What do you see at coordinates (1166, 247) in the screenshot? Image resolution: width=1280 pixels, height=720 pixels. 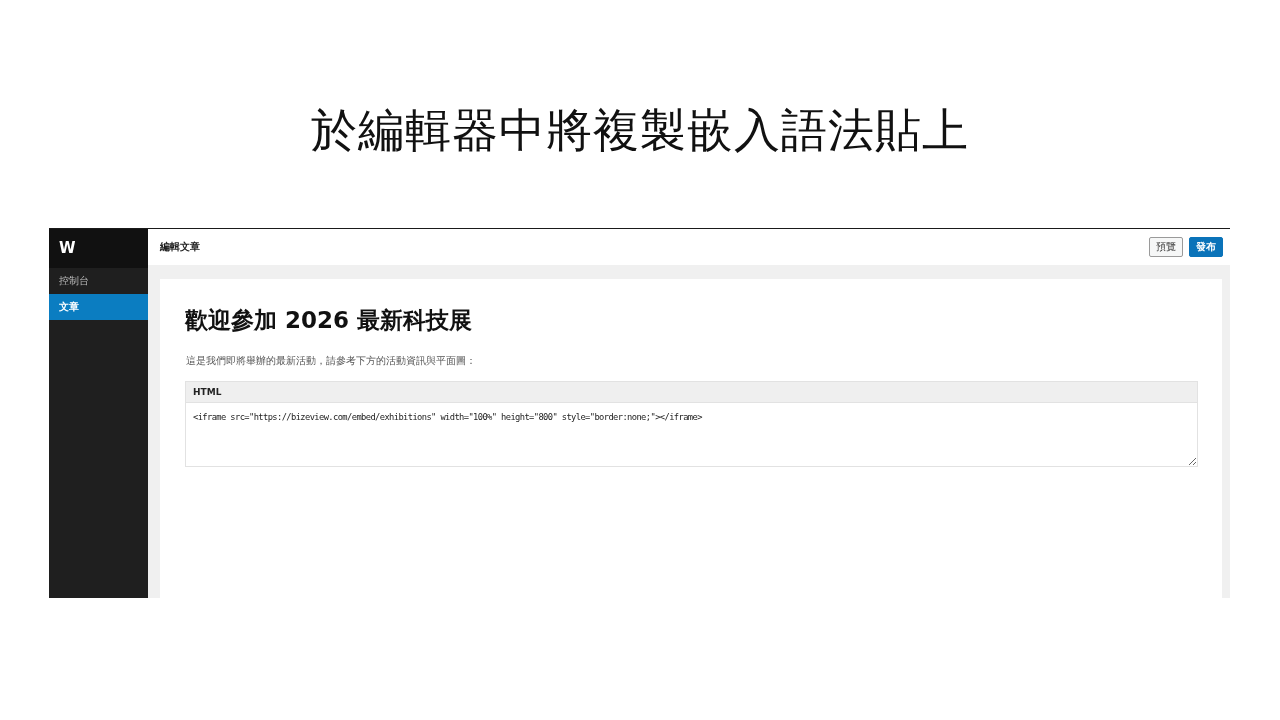 I see `preview-button: 預覽` at bounding box center [1166, 247].